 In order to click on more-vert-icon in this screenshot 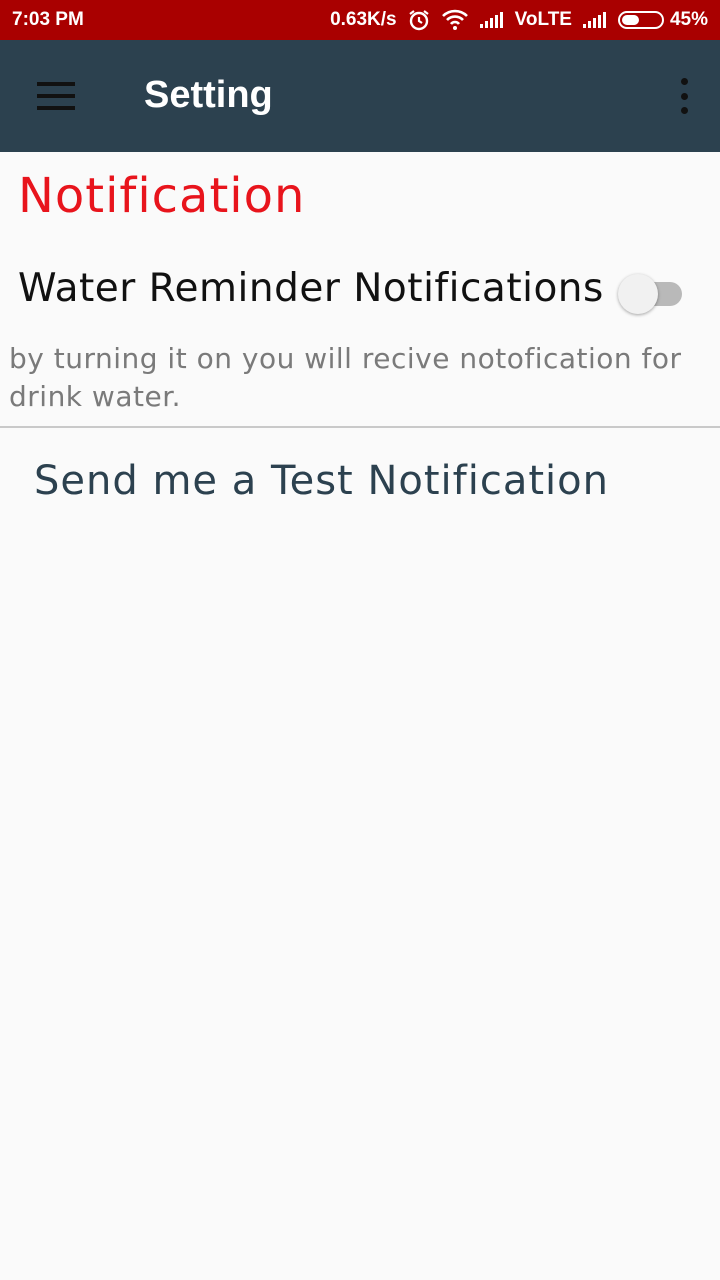, I will do `click(684, 96)`.